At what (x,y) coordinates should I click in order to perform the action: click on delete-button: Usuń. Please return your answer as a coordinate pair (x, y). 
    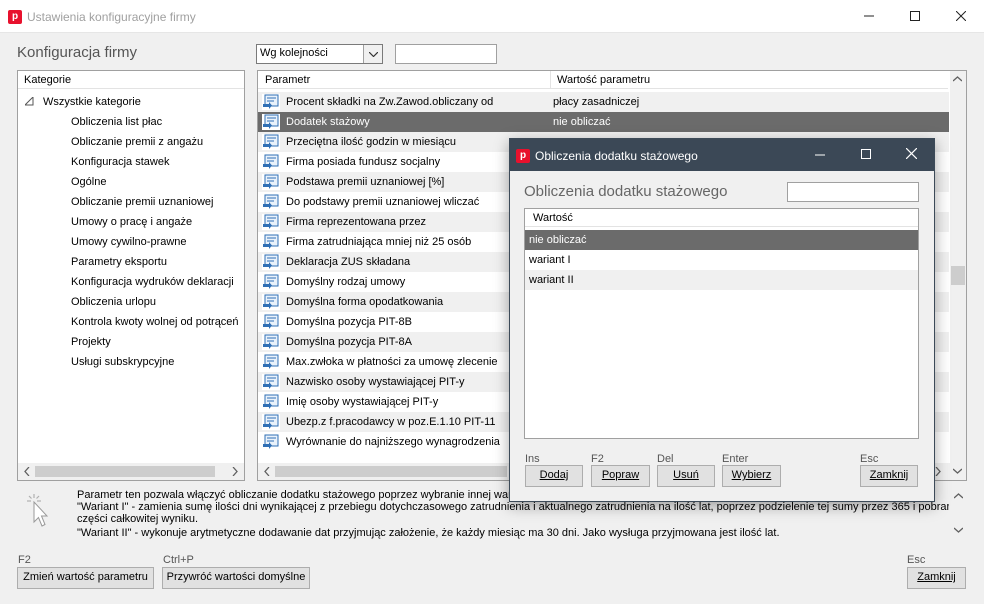
    Looking at the image, I should click on (686, 476).